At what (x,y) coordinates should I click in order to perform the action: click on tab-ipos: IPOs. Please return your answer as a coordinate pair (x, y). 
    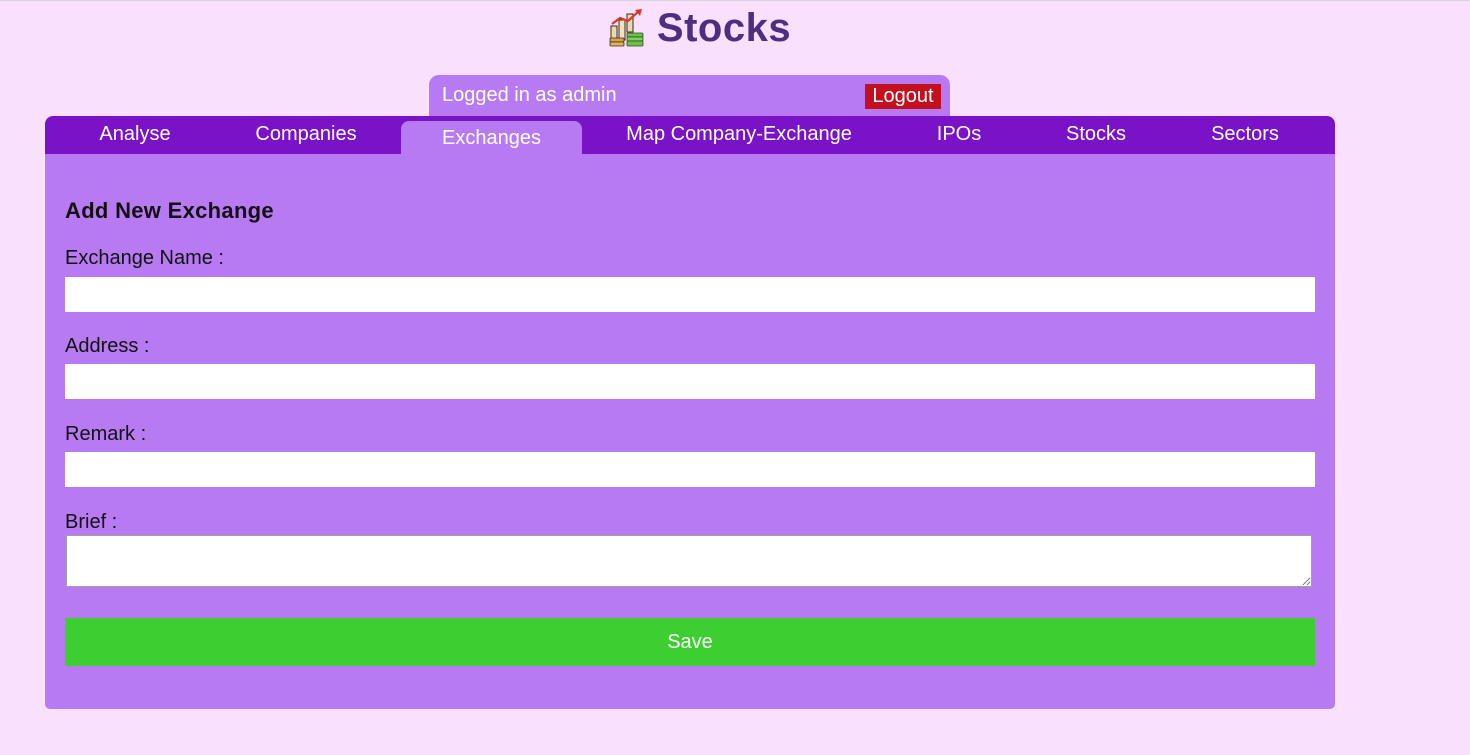
    Looking at the image, I should click on (959, 134).